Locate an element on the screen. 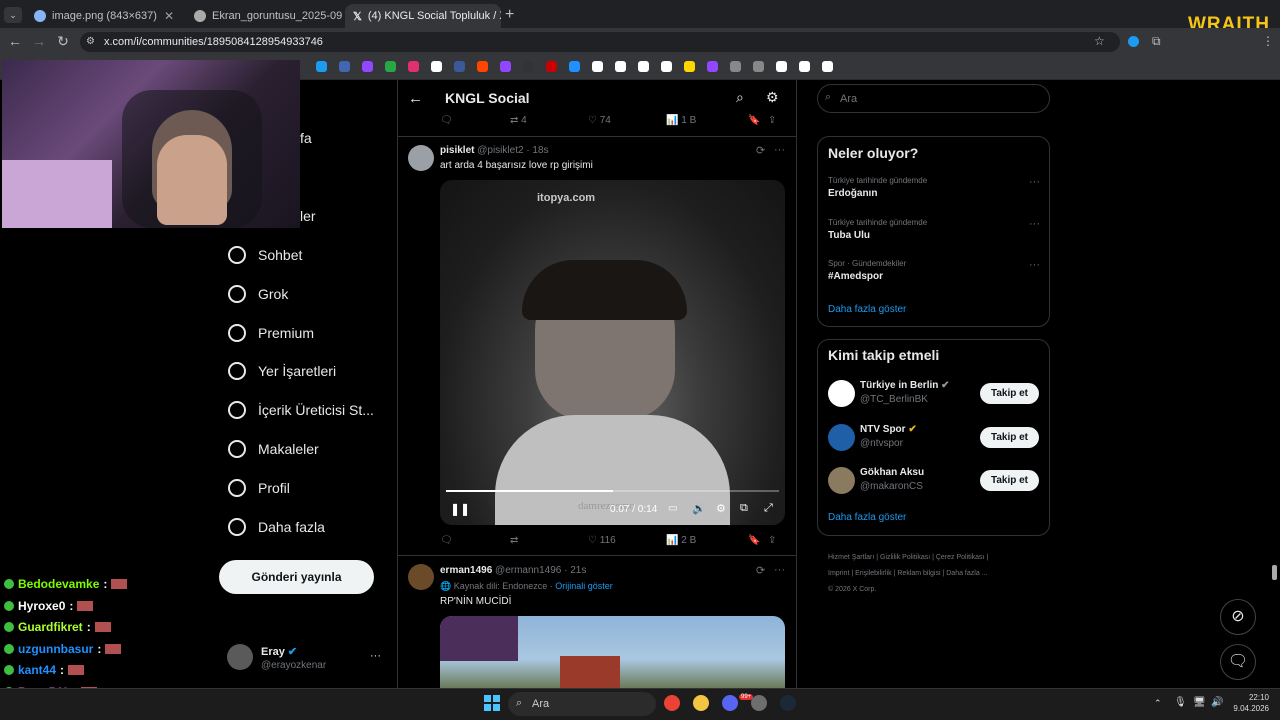  network-icon: 🖥 is located at coordinates (1199, 702).